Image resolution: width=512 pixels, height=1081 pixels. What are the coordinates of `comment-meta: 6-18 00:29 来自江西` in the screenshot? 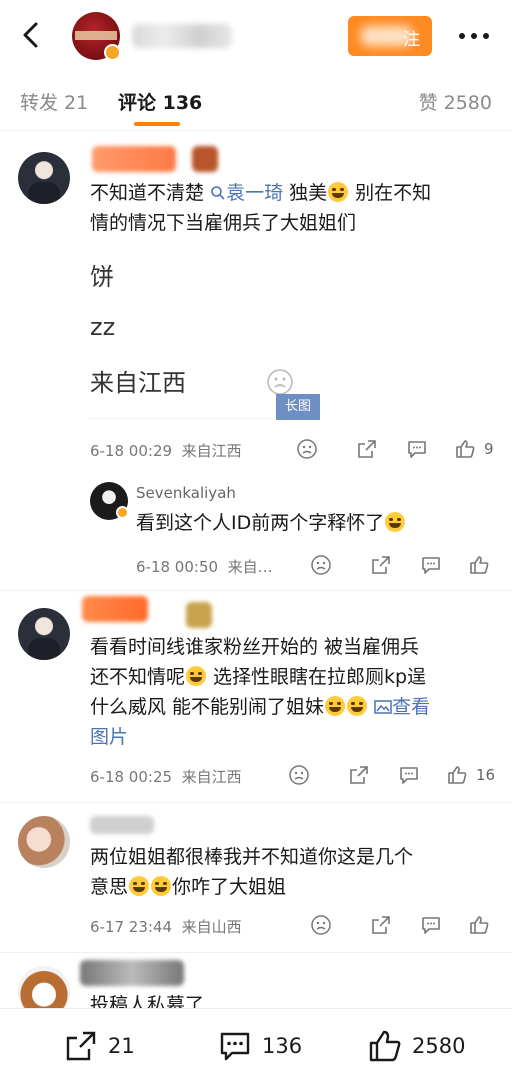 It's located at (166, 450).